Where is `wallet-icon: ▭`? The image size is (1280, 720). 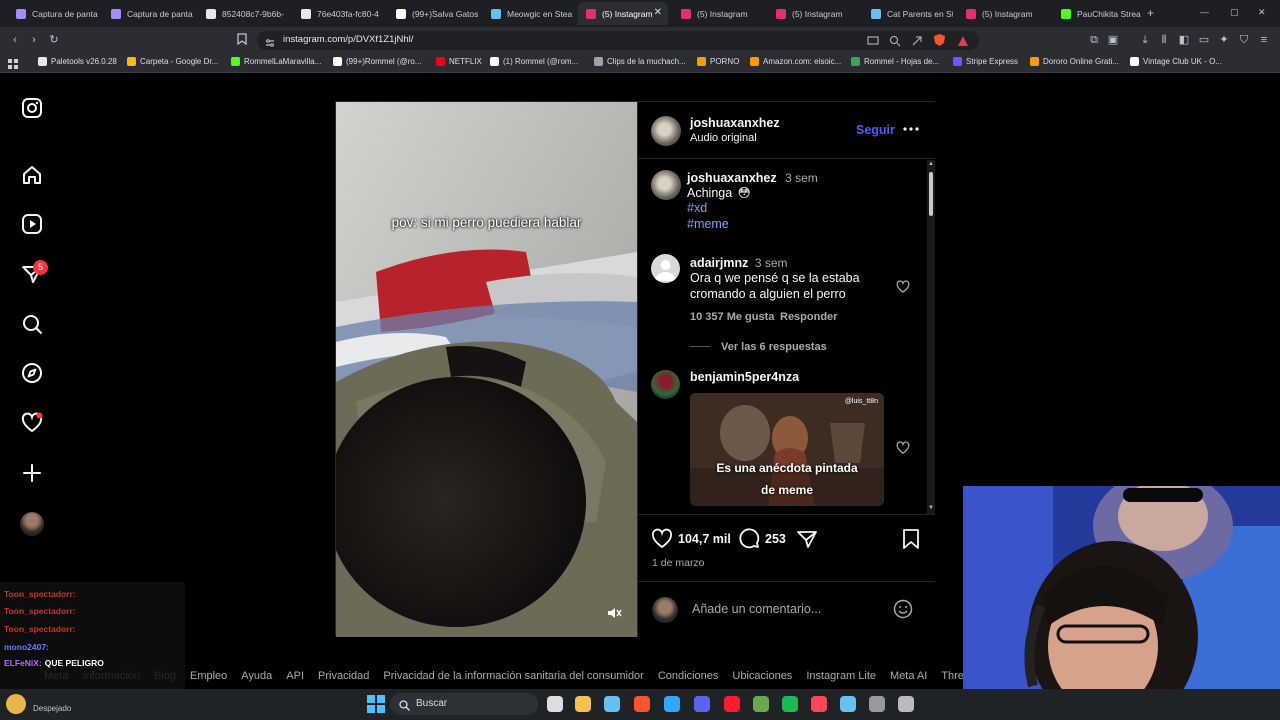
wallet-icon: ▭ is located at coordinates (1204, 40).